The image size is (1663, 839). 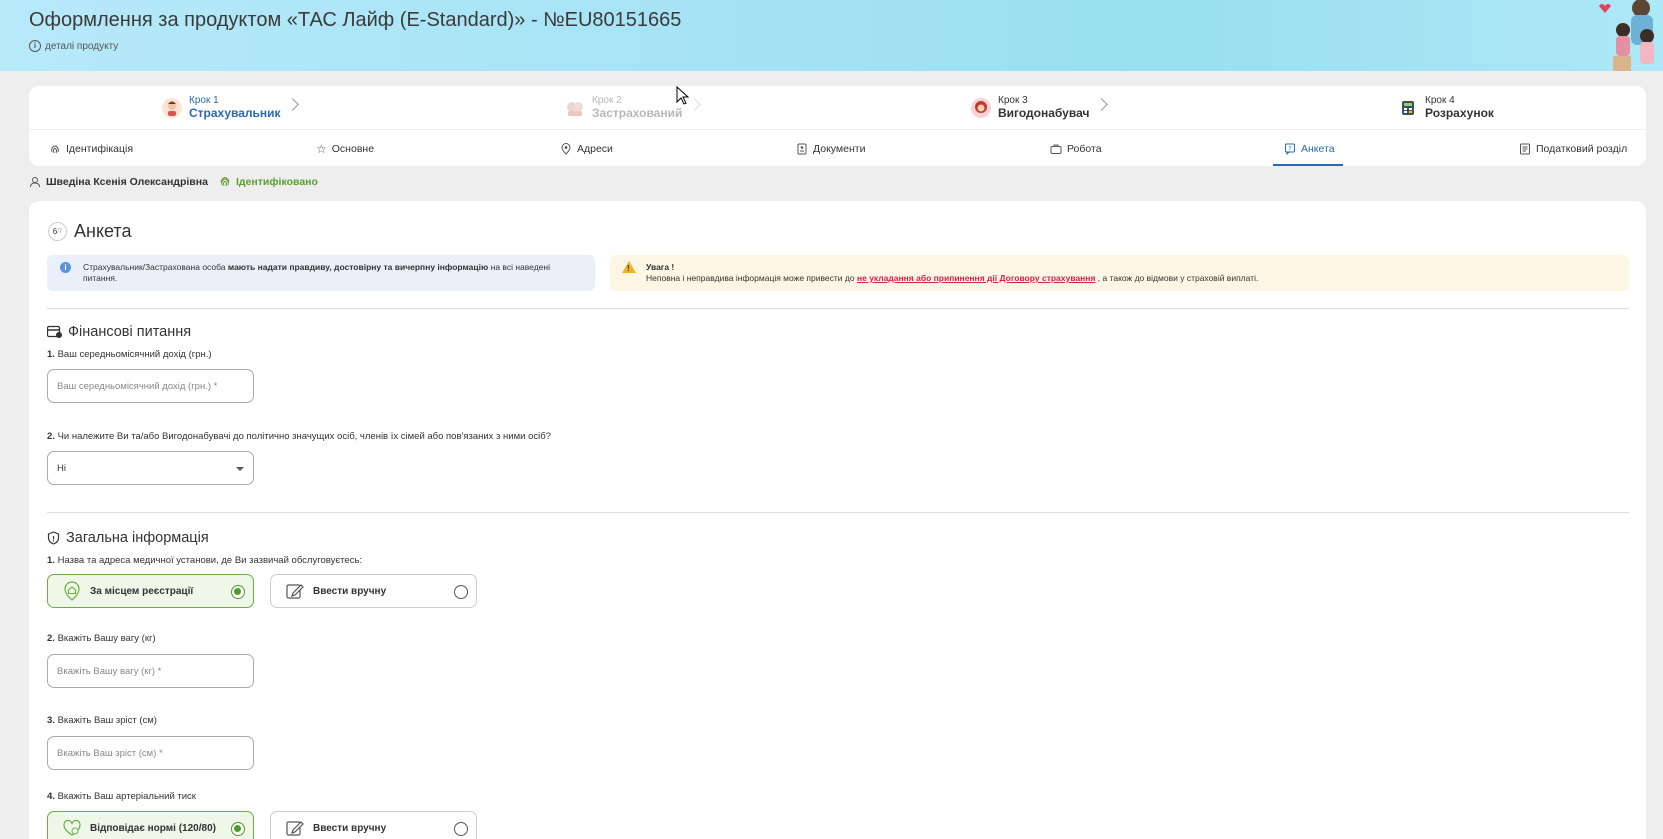 I want to click on user-icon, so click(x=35, y=182).